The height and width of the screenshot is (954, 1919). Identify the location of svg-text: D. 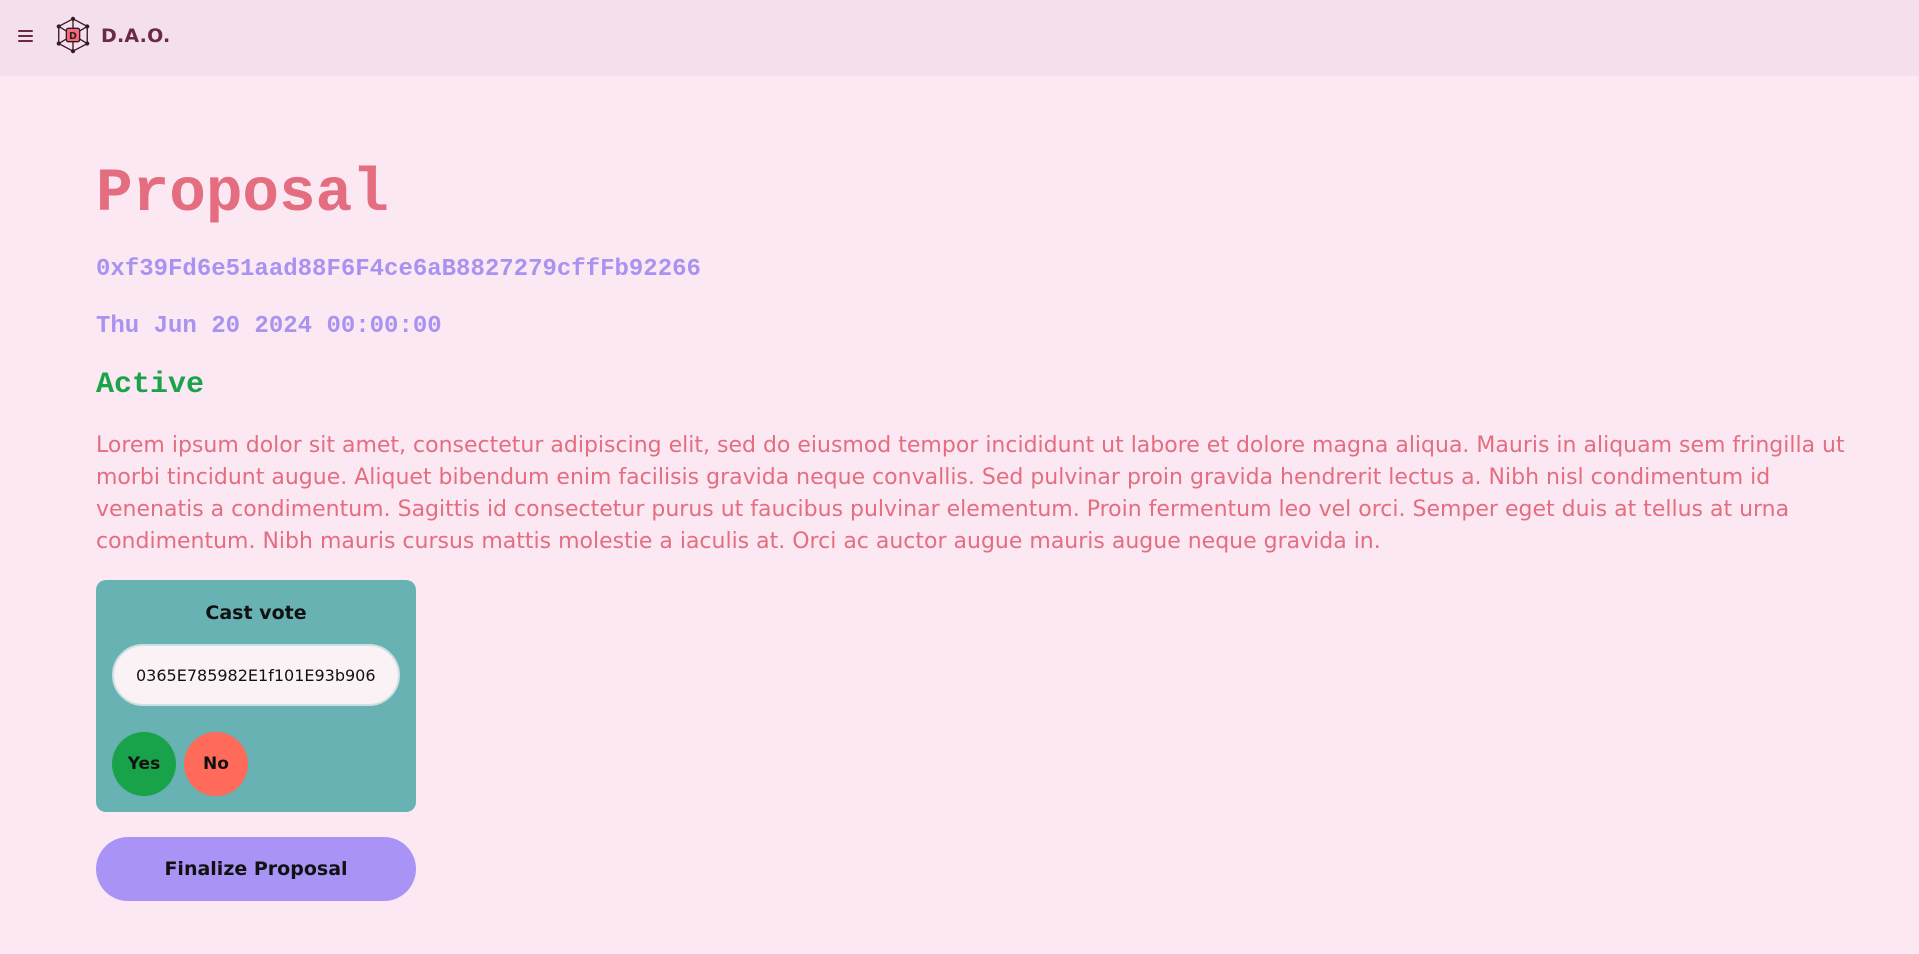
(73, 36).